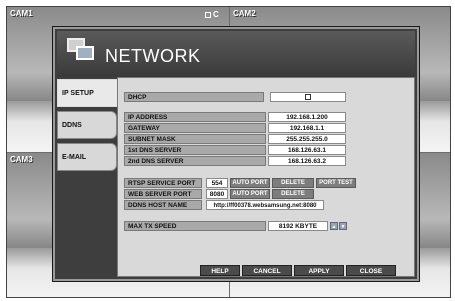  What do you see at coordinates (307, 161) in the screenshot?
I see `dns2-field: 168.126.63.2` at bounding box center [307, 161].